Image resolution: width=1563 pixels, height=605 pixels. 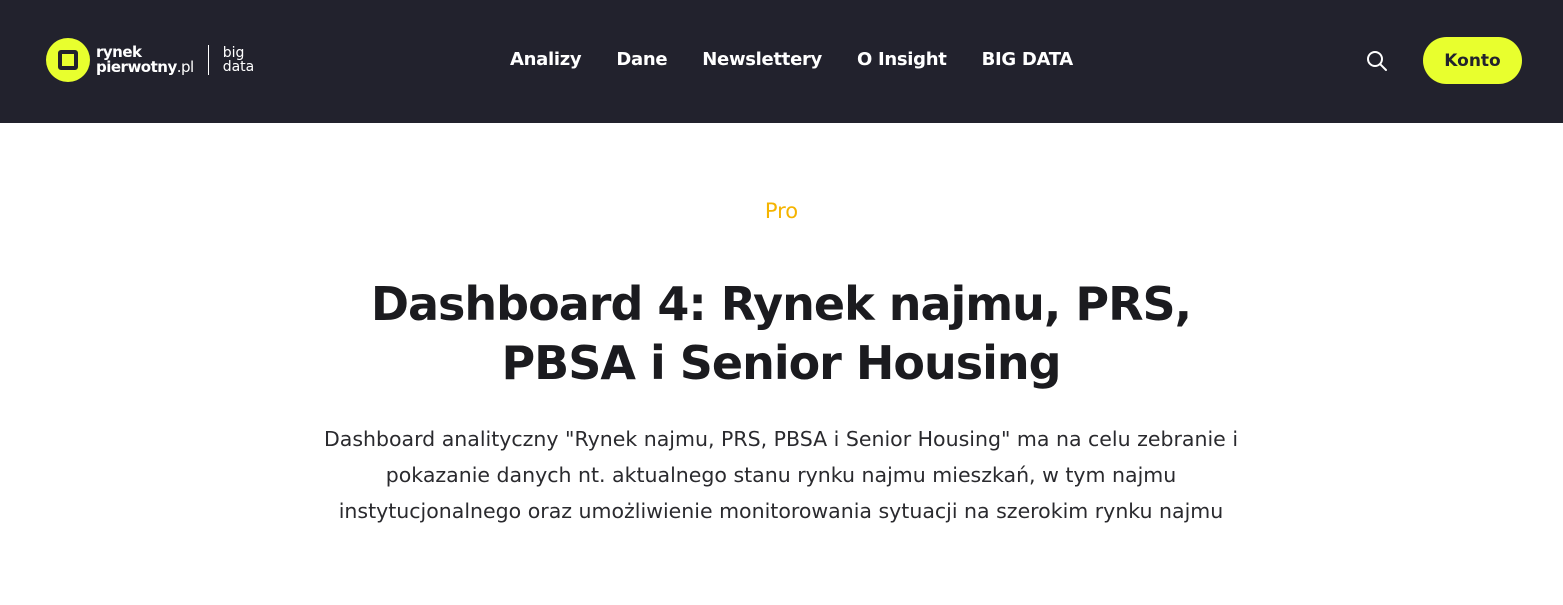 What do you see at coordinates (781, 304) in the screenshot?
I see `page-title-line-1: Dashboard 4: Rynek najmu, PRS,` at bounding box center [781, 304].